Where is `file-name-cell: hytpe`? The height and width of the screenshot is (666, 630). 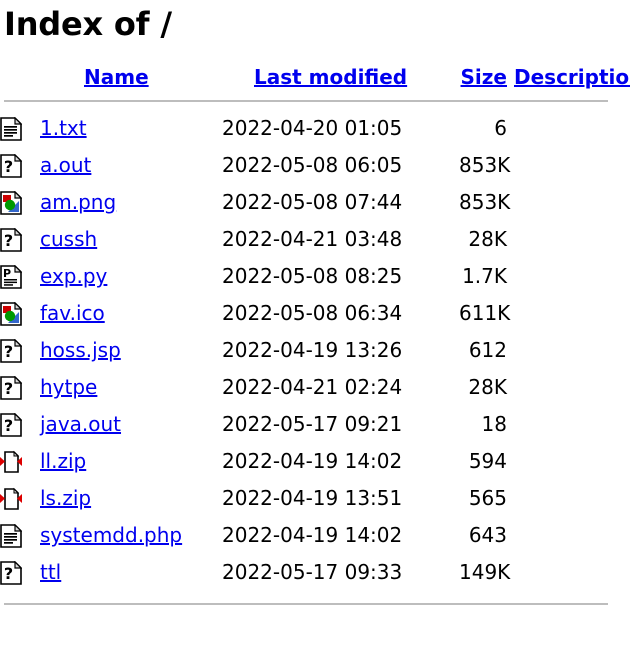 file-name-cell: hytpe is located at coordinates (131, 387).